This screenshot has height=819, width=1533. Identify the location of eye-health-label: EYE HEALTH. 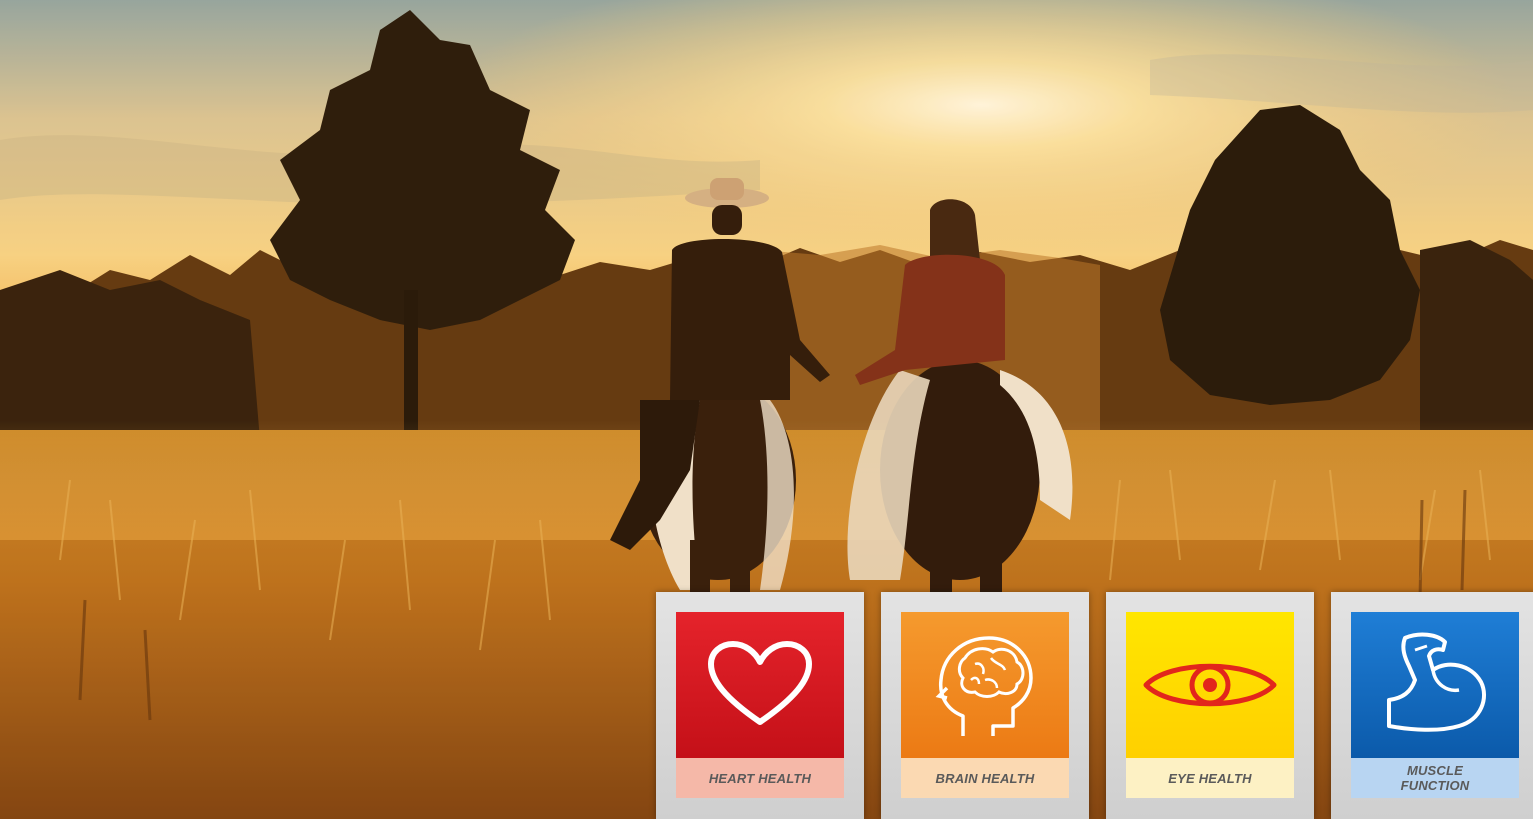
(1210, 778).